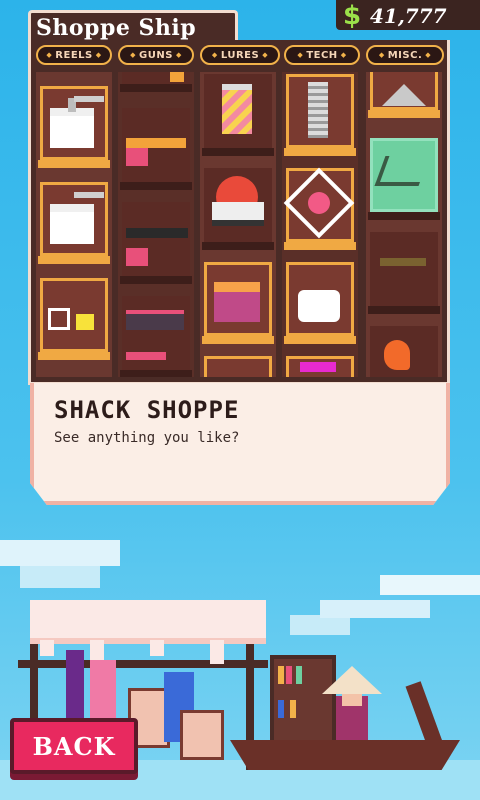 Image resolution: width=480 pixels, height=800 pixels. What do you see at coordinates (202, 735) in the screenshot?
I see `barrel` at bounding box center [202, 735].